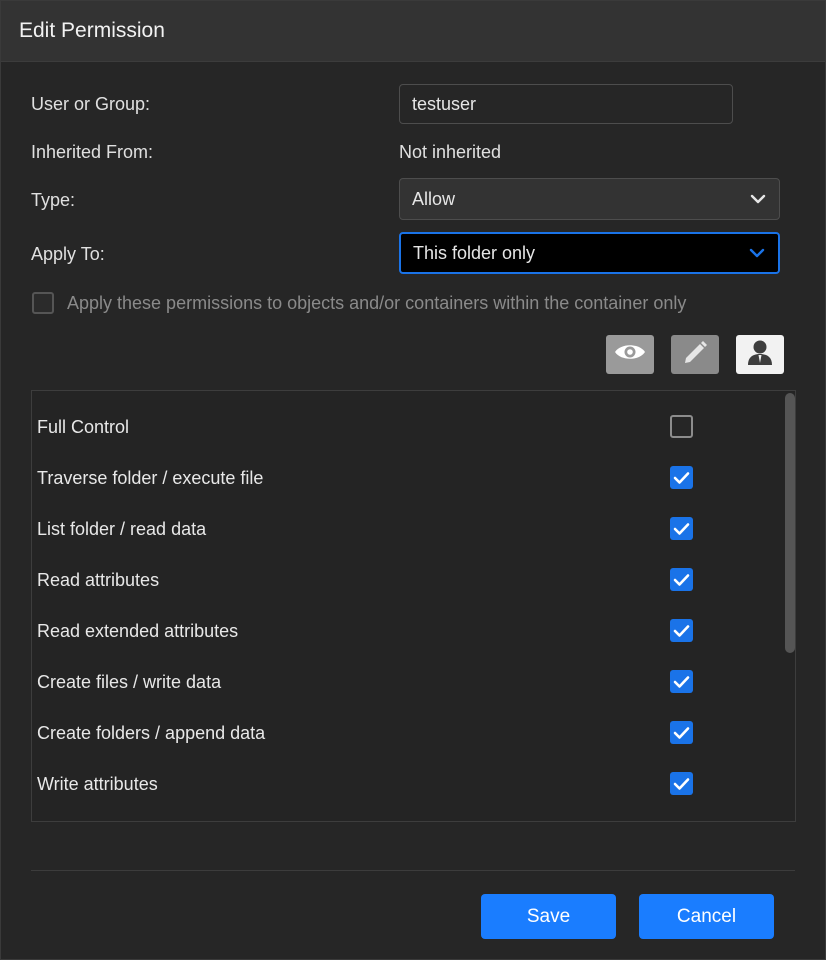  Describe the element at coordinates (68, 254) in the screenshot. I see `apply-to-label: Apply To:` at that location.